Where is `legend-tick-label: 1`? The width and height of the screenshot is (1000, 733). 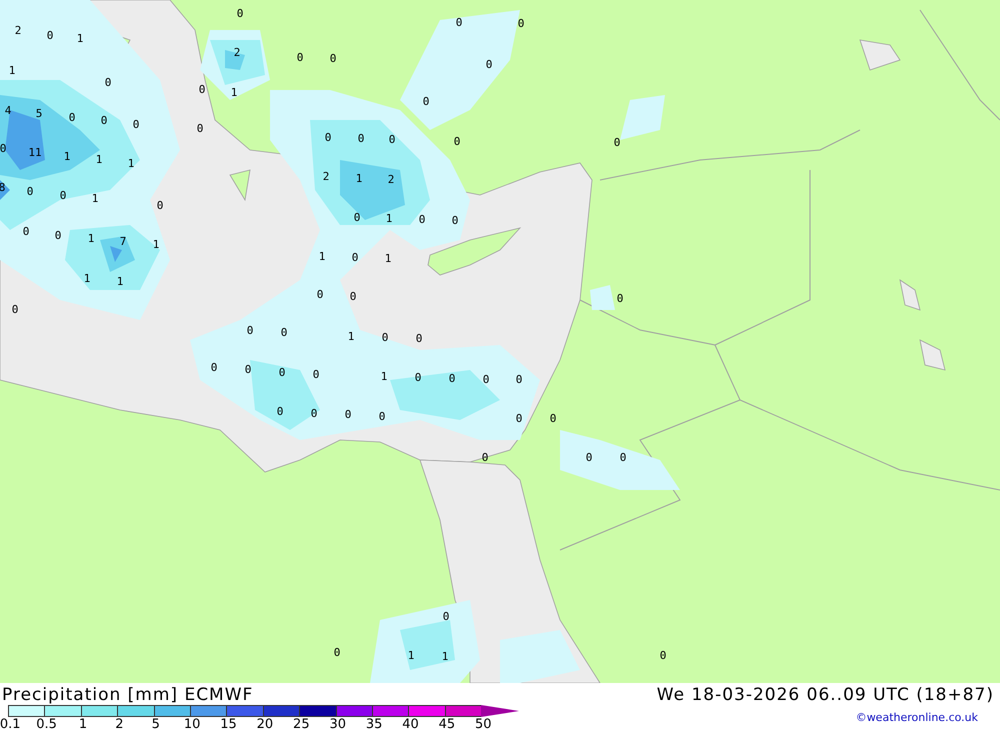 legend-tick-label: 1 is located at coordinates (83, 725).